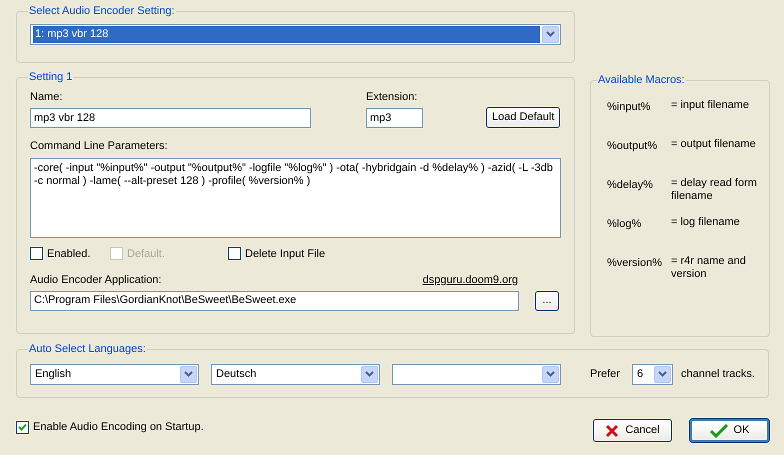 This screenshot has width=784, height=455. What do you see at coordinates (714, 190) in the screenshot?
I see `macro-description: = delay read form filename` at bounding box center [714, 190].